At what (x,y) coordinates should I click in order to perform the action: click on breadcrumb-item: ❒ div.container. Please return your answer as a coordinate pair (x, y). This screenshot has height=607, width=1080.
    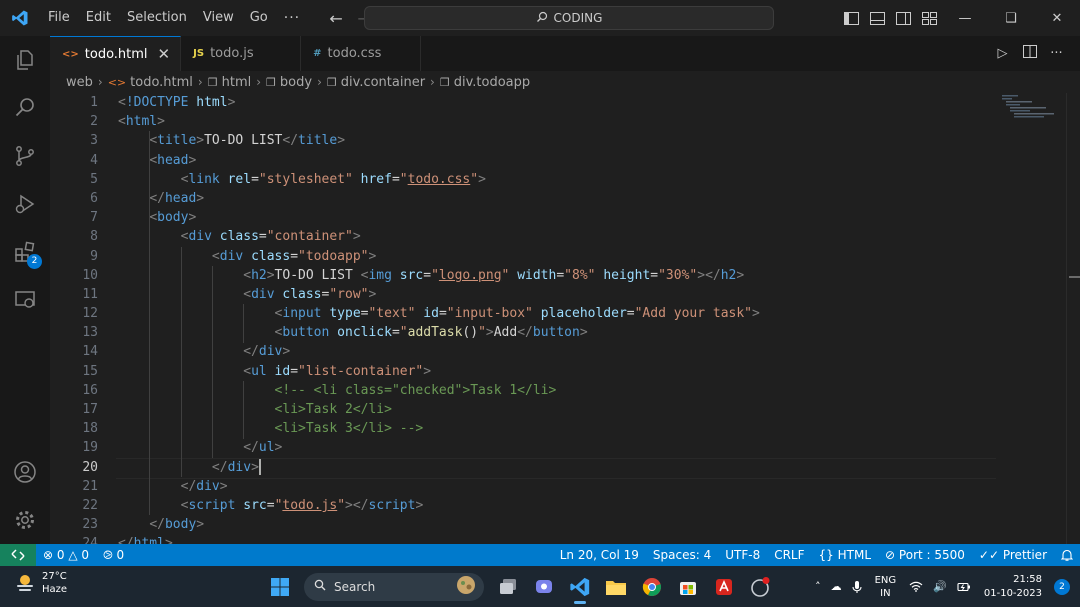
    Looking at the image, I should click on (376, 82).